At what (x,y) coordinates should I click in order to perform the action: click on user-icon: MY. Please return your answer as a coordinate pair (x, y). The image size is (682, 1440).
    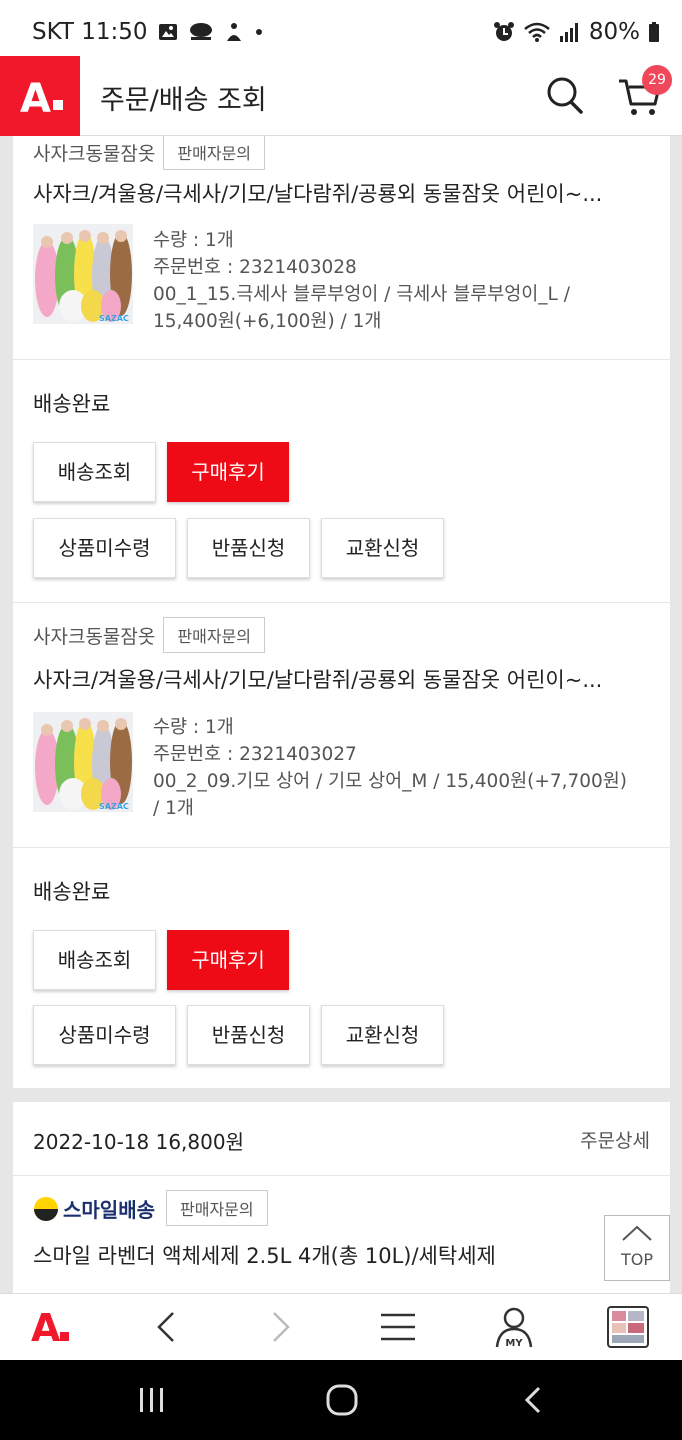
    Looking at the image, I should click on (514, 1328).